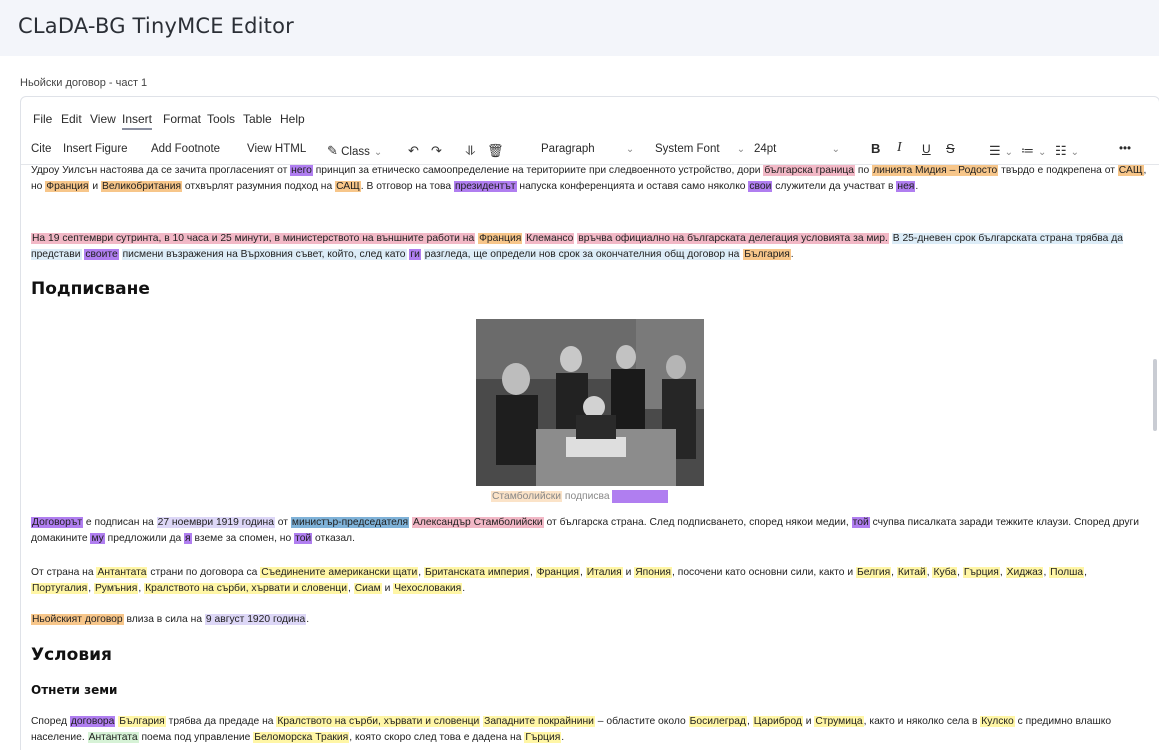  I want to click on font-size-dropdown: 24pt ⌄, so click(797, 149).